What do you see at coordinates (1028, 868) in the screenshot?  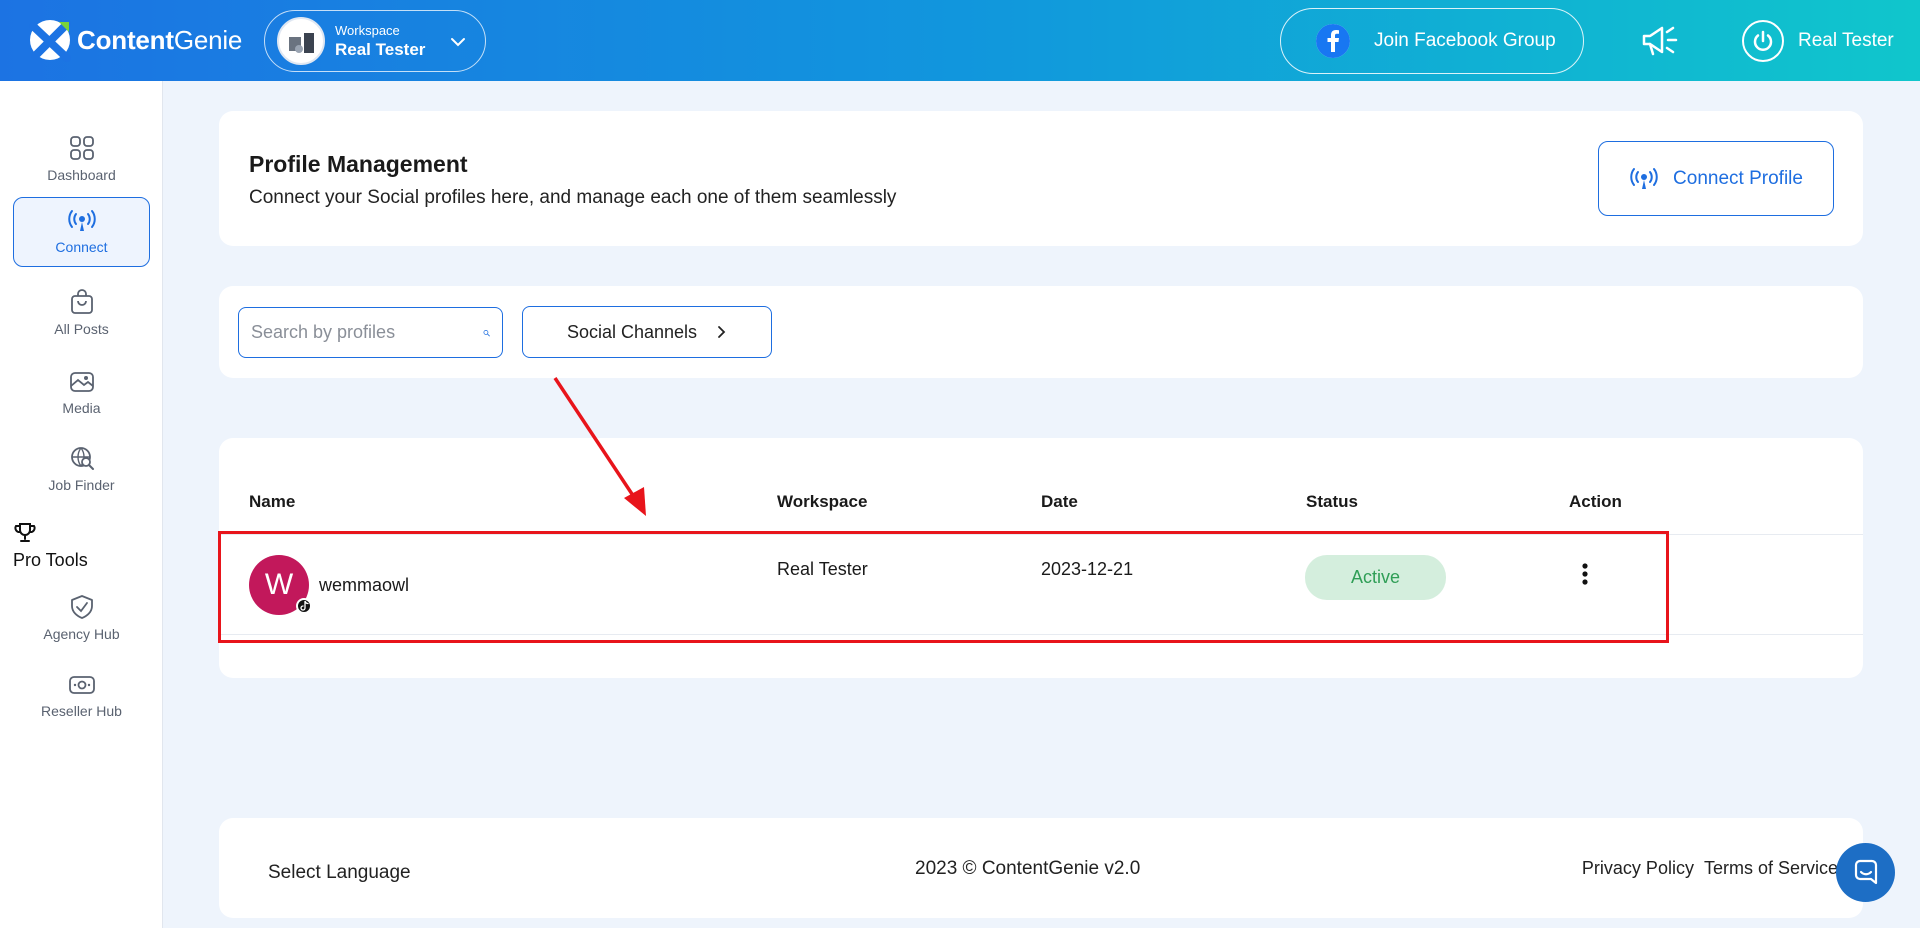 I see `copyright: 2023 © ContentGenie v2.0` at bounding box center [1028, 868].